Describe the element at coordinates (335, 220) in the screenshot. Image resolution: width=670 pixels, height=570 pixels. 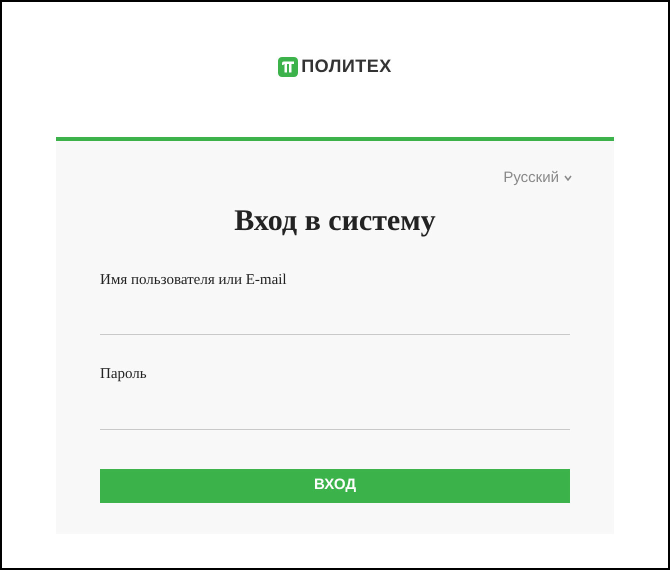
I see `page-title: Вход в систему` at that location.